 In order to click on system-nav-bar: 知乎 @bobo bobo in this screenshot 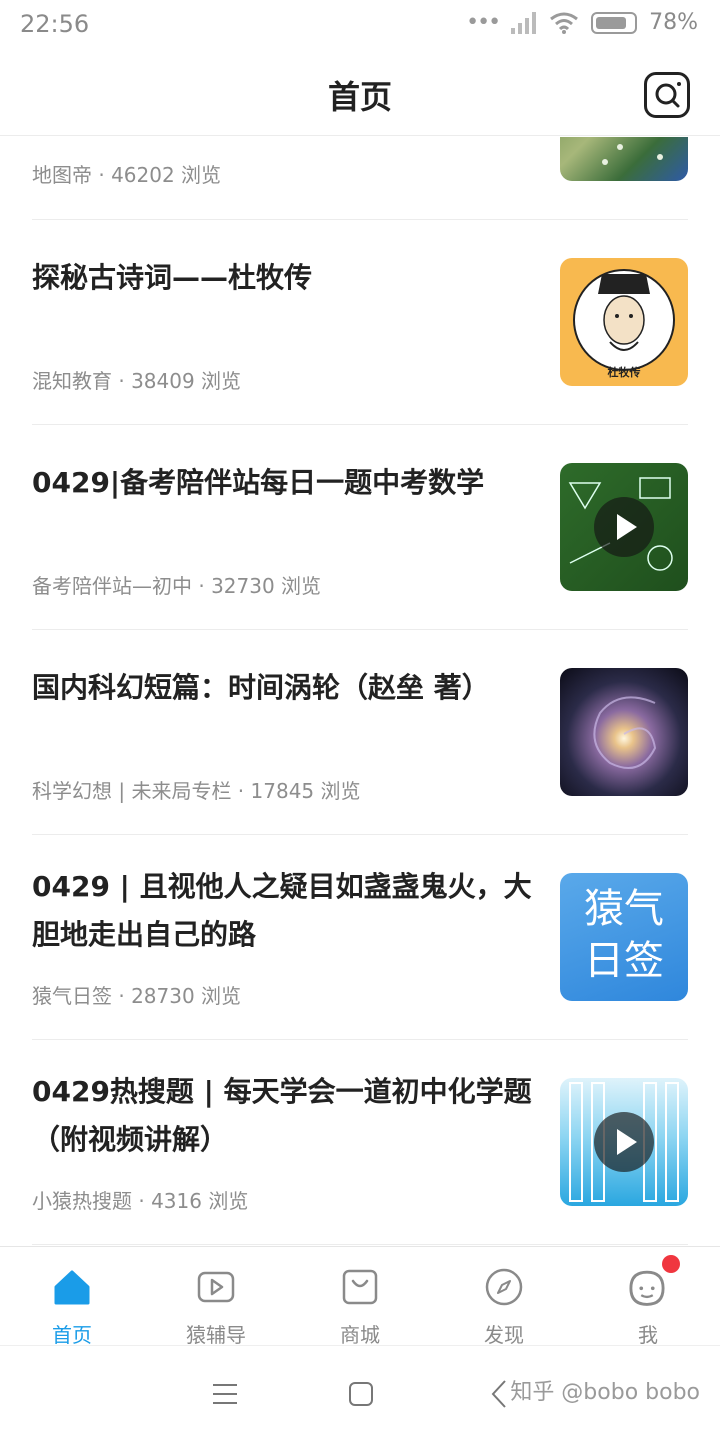, I will do `click(360, 1392)`.